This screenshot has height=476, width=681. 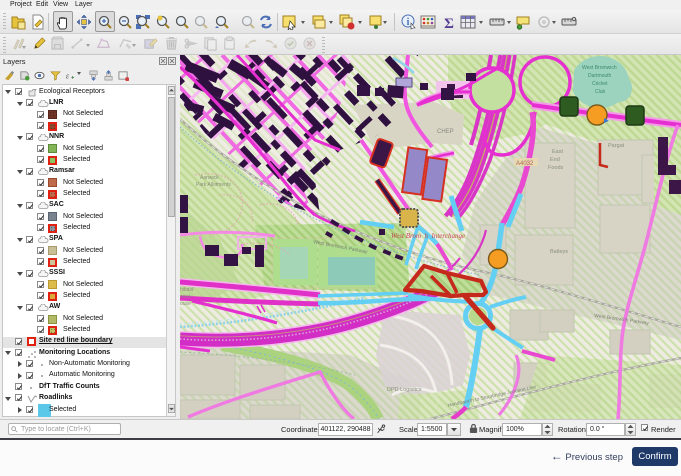 What do you see at coordinates (404, 390) in the screenshot?
I see `svg-text: DPD Logistics` at bounding box center [404, 390].